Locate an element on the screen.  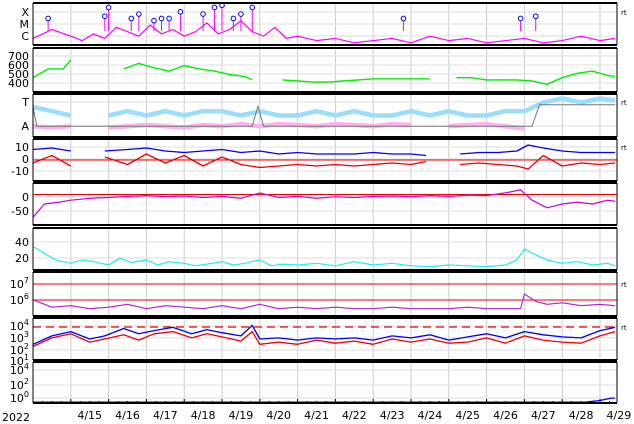
y-tick-label: A is located at coordinates (25, 126).